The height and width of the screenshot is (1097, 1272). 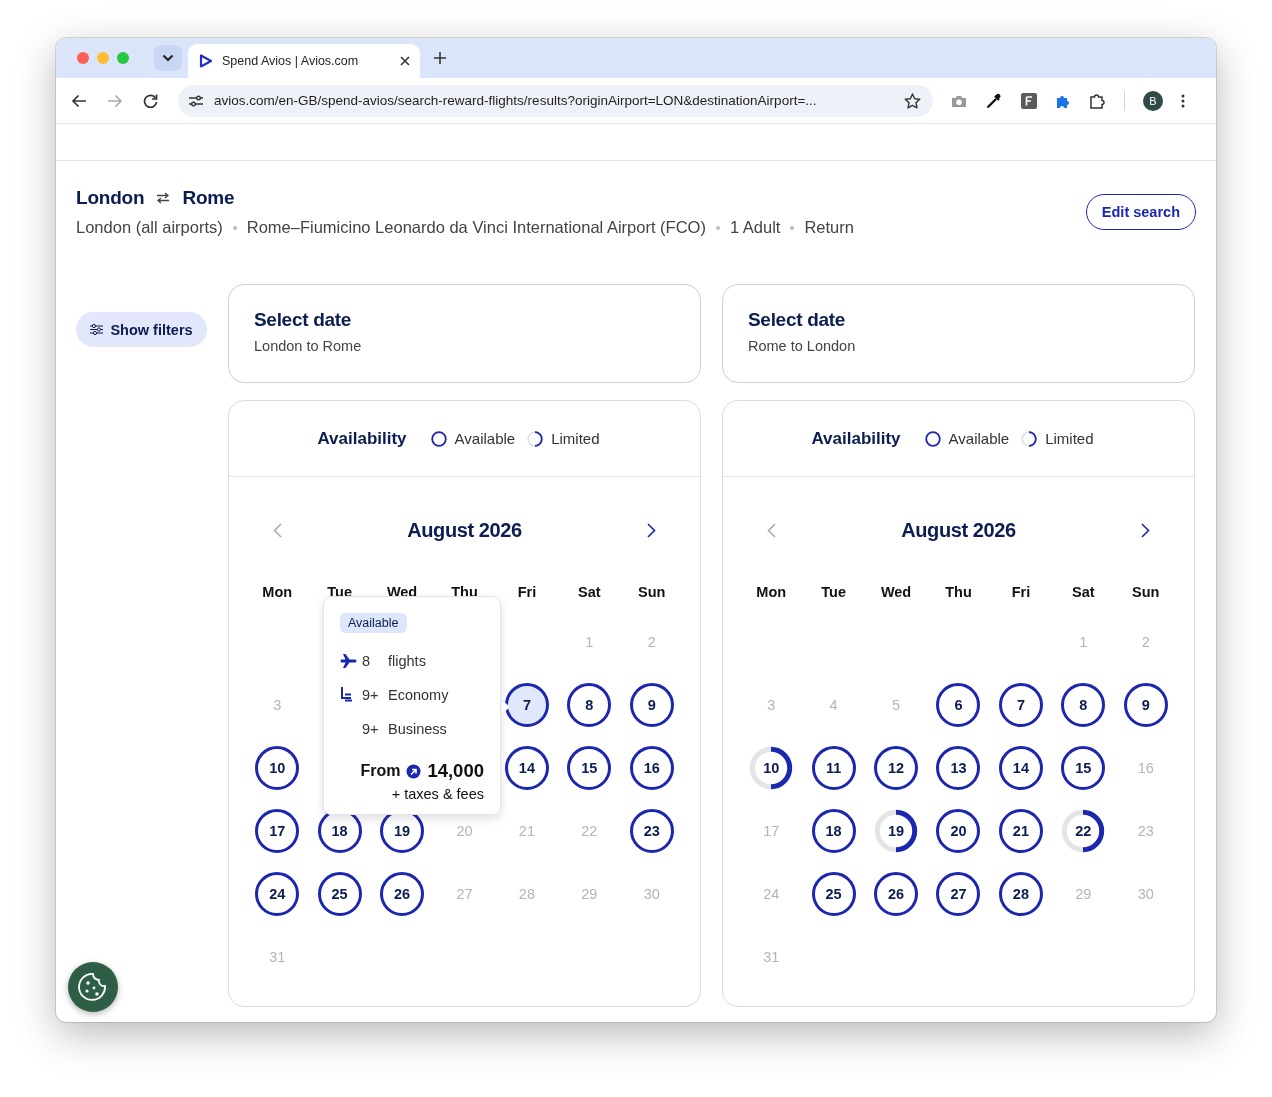 What do you see at coordinates (476, 227) in the screenshot?
I see `trip-detail: Rome–Fiumicino Leonardo da Vinci International Airport (FCO)` at bounding box center [476, 227].